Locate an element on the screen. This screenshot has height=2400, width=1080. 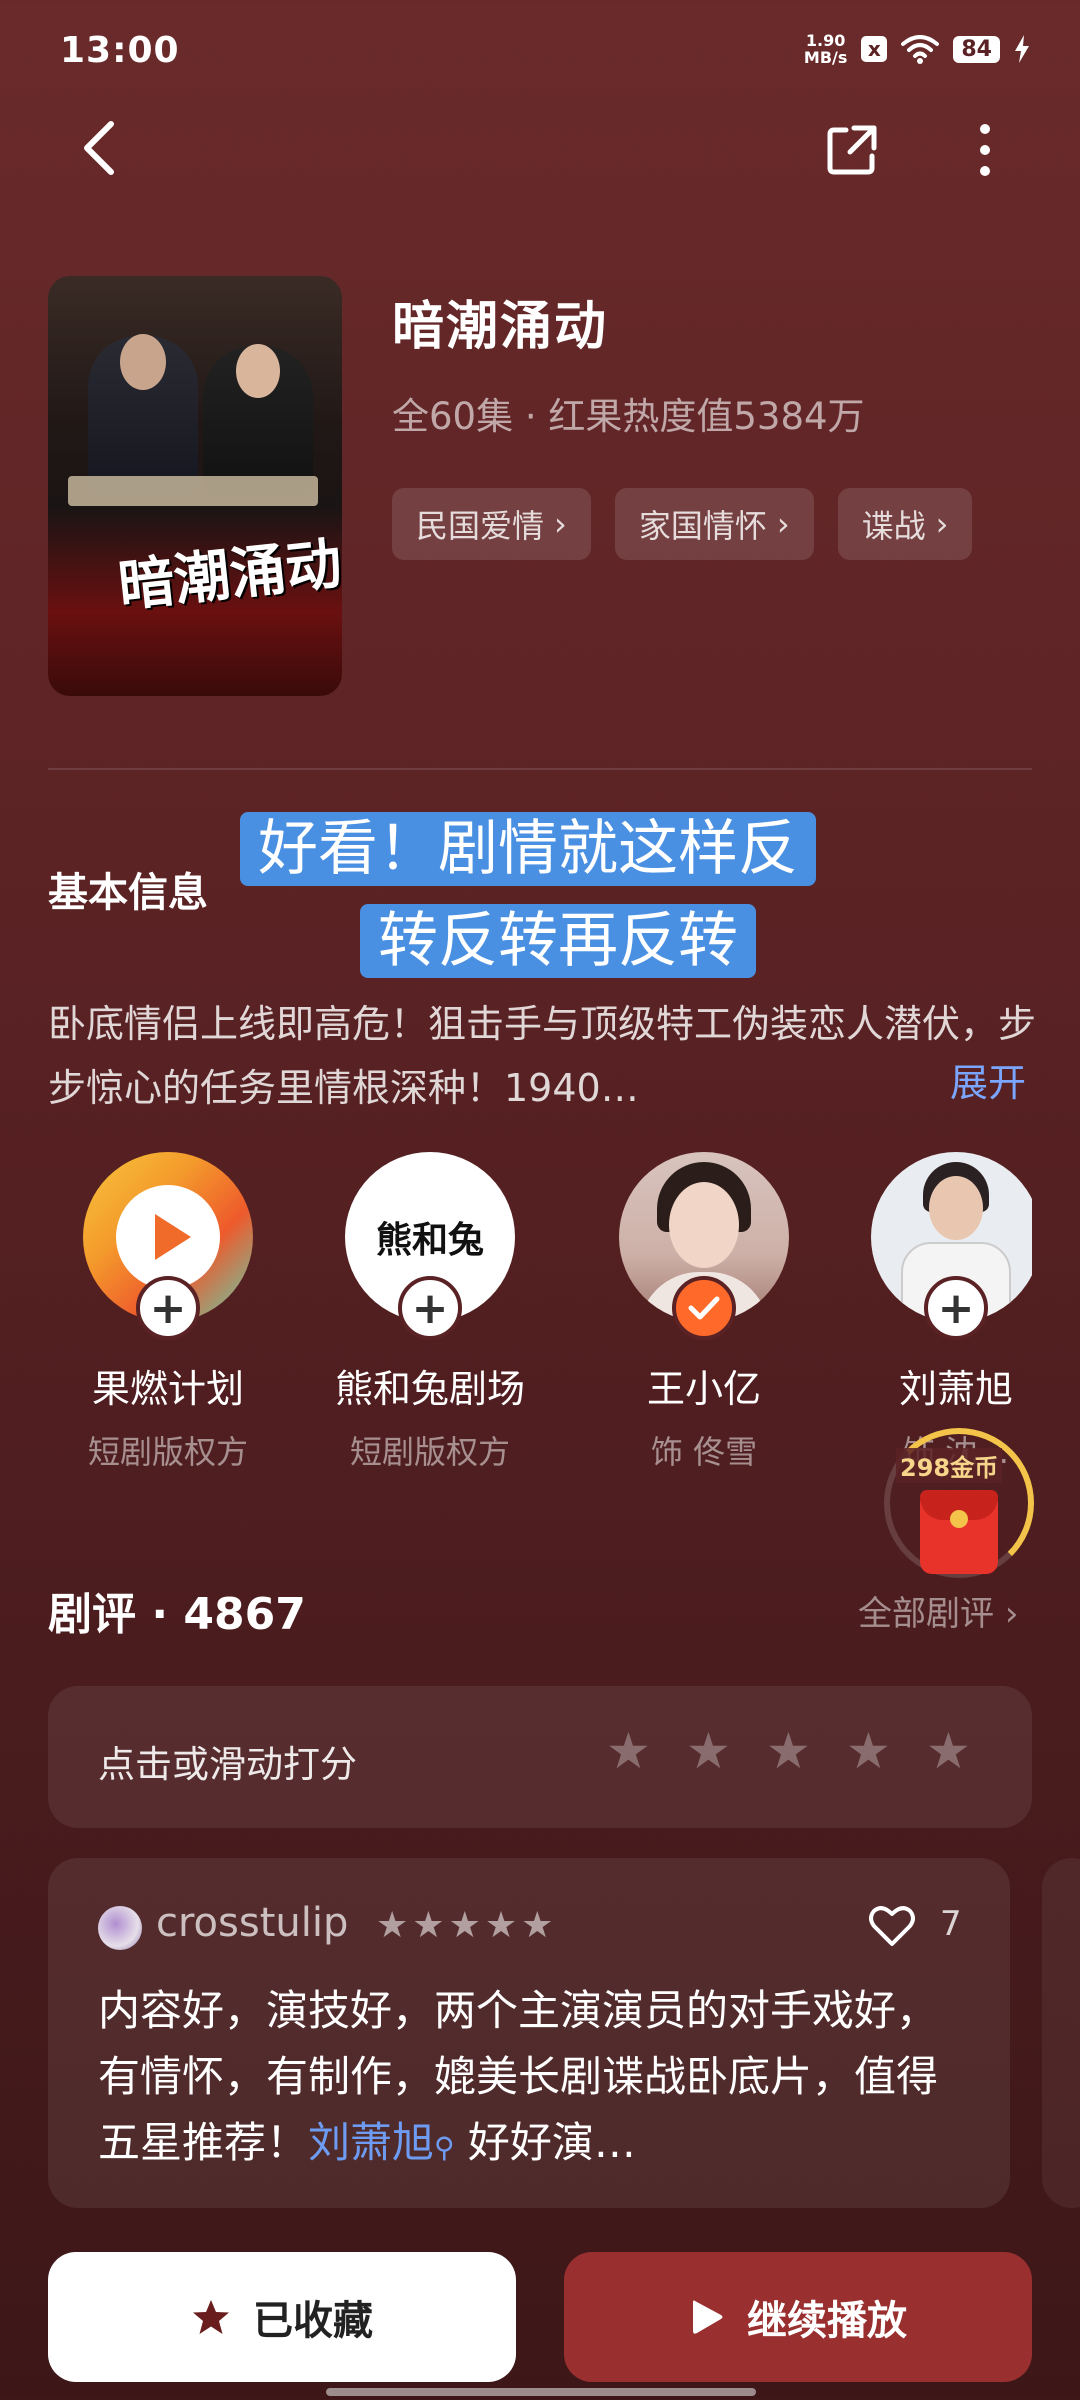
creator-item: 王小亿 饰 佟雪 is located at coordinates (704, 1312).